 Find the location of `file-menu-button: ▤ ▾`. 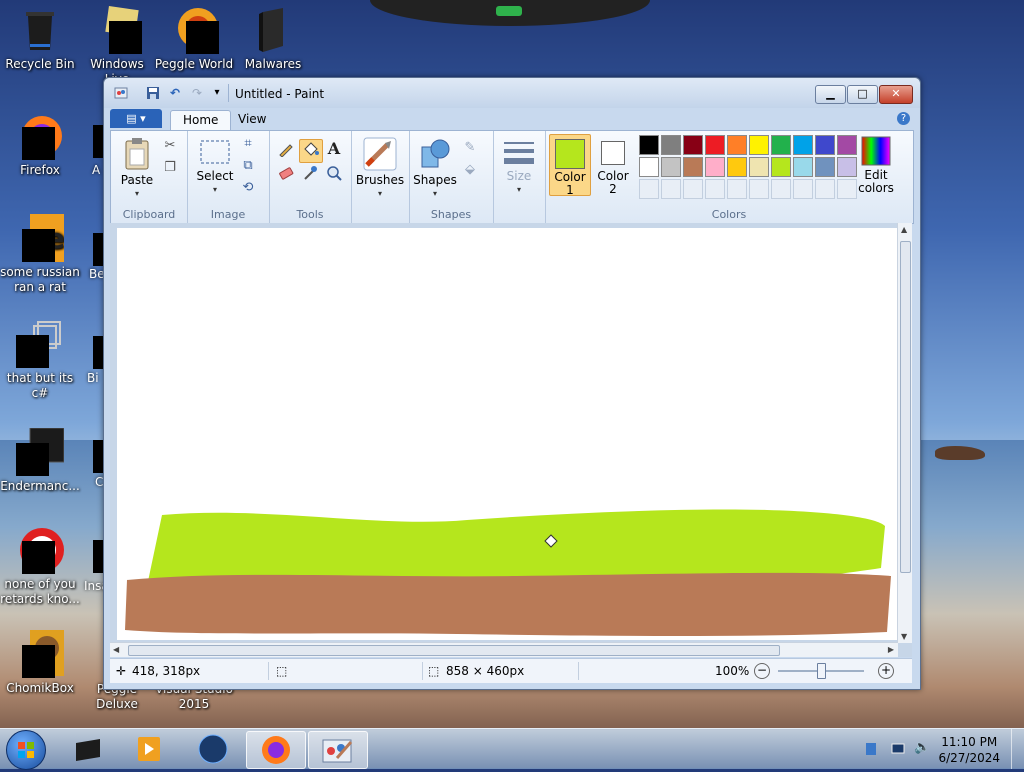

file-menu-button: ▤ ▾ is located at coordinates (136, 118).